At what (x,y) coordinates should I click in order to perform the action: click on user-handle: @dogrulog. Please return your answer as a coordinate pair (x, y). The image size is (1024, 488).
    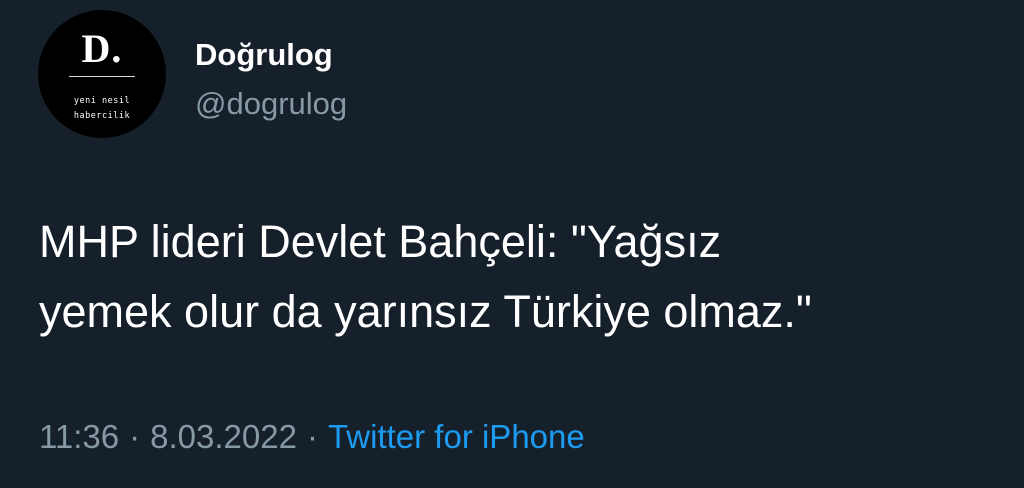
    Looking at the image, I should click on (271, 104).